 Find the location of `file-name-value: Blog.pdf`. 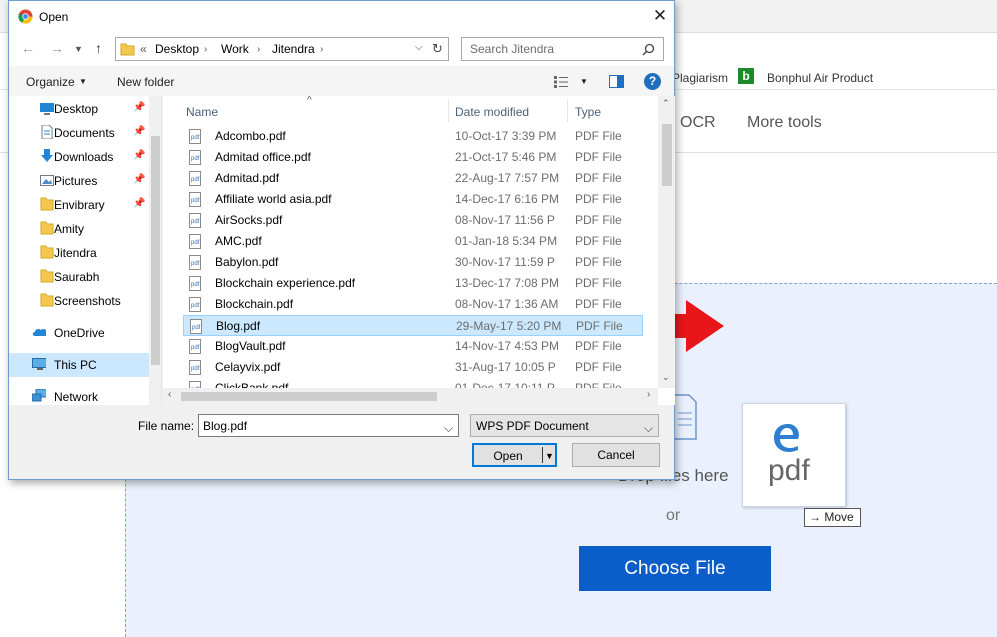

file-name-value: Blog.pdf is located at coordinates (225, 426).